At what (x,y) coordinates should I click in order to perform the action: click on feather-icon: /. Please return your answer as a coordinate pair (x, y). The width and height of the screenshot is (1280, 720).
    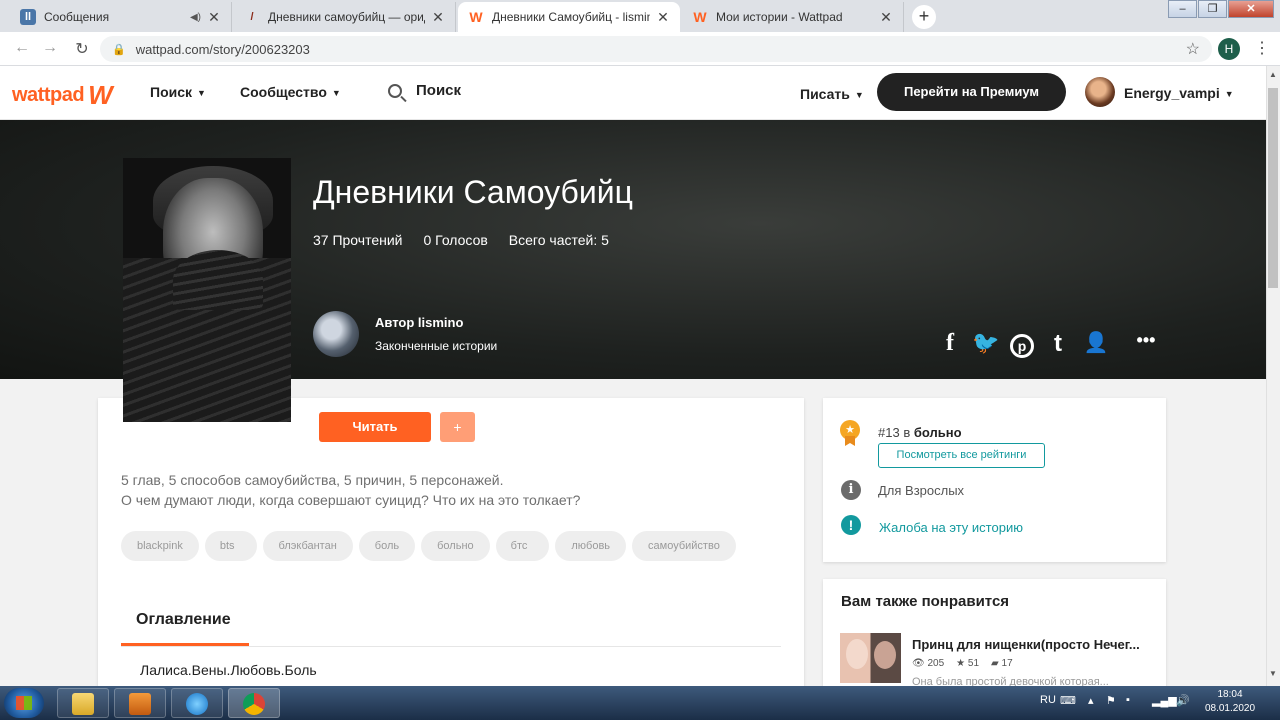
    Looking at the image, I should click on (252, 17).